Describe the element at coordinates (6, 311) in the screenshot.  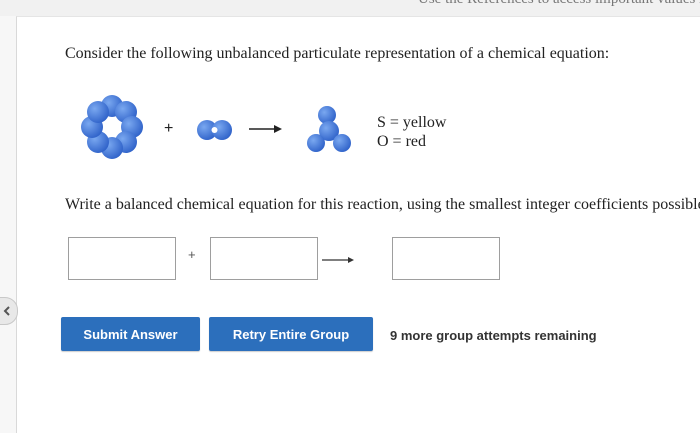
I see `chevron-left-icon` at that location.